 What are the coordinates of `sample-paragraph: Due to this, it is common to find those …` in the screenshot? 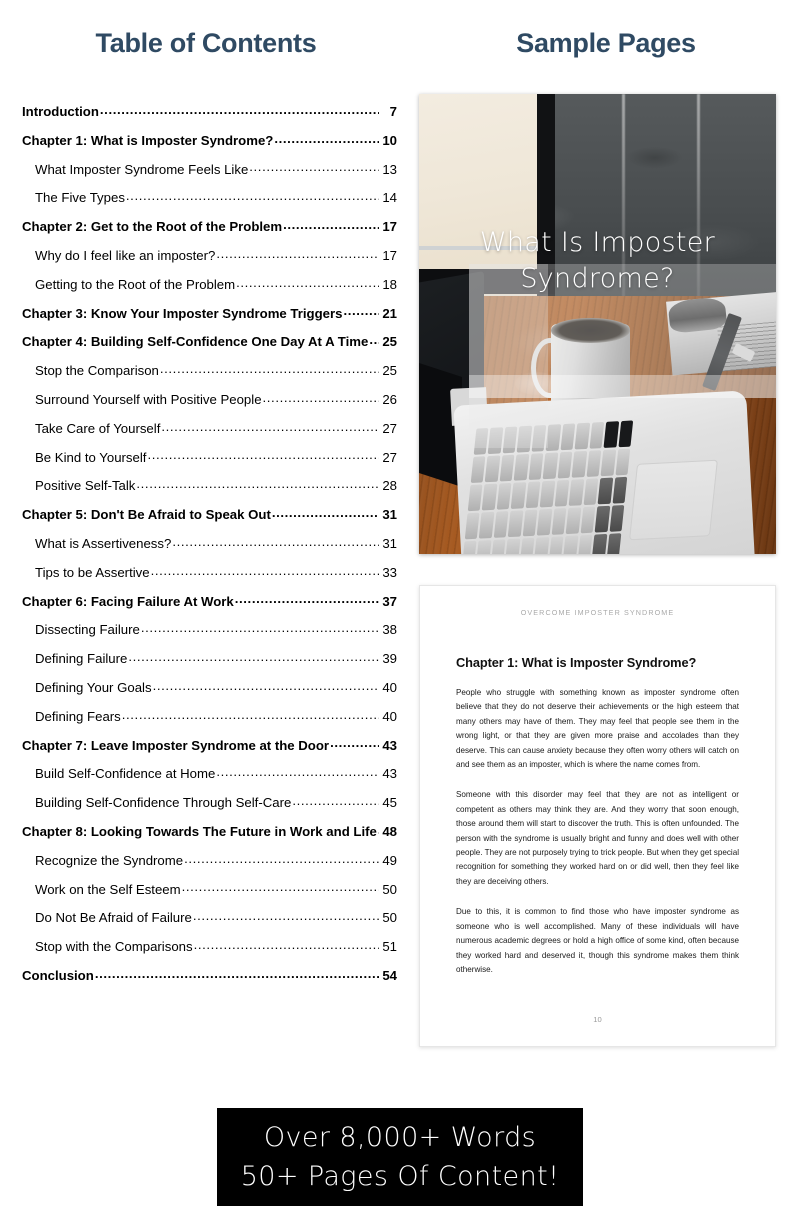 It's located at (597, 940).